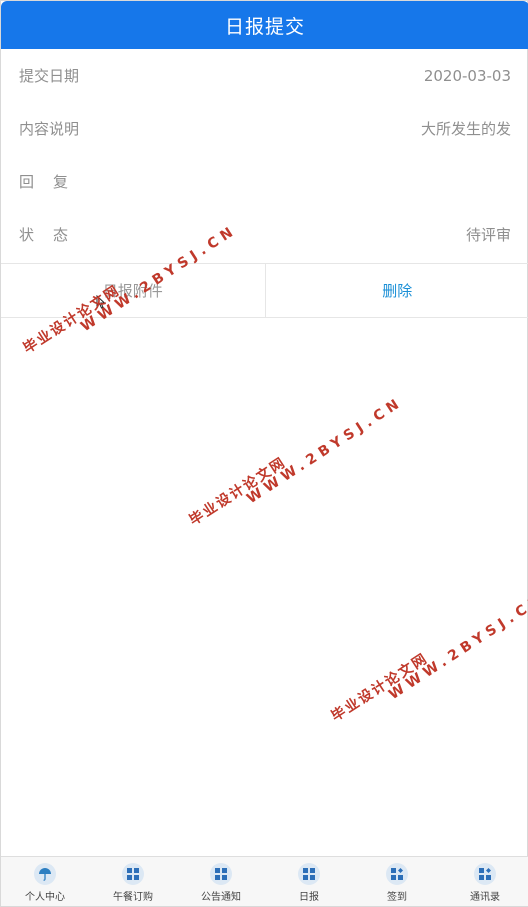 The width and height of the screenshot is (528, 907). I want to click on attachment-button: 日报附件, so click(133, 290).